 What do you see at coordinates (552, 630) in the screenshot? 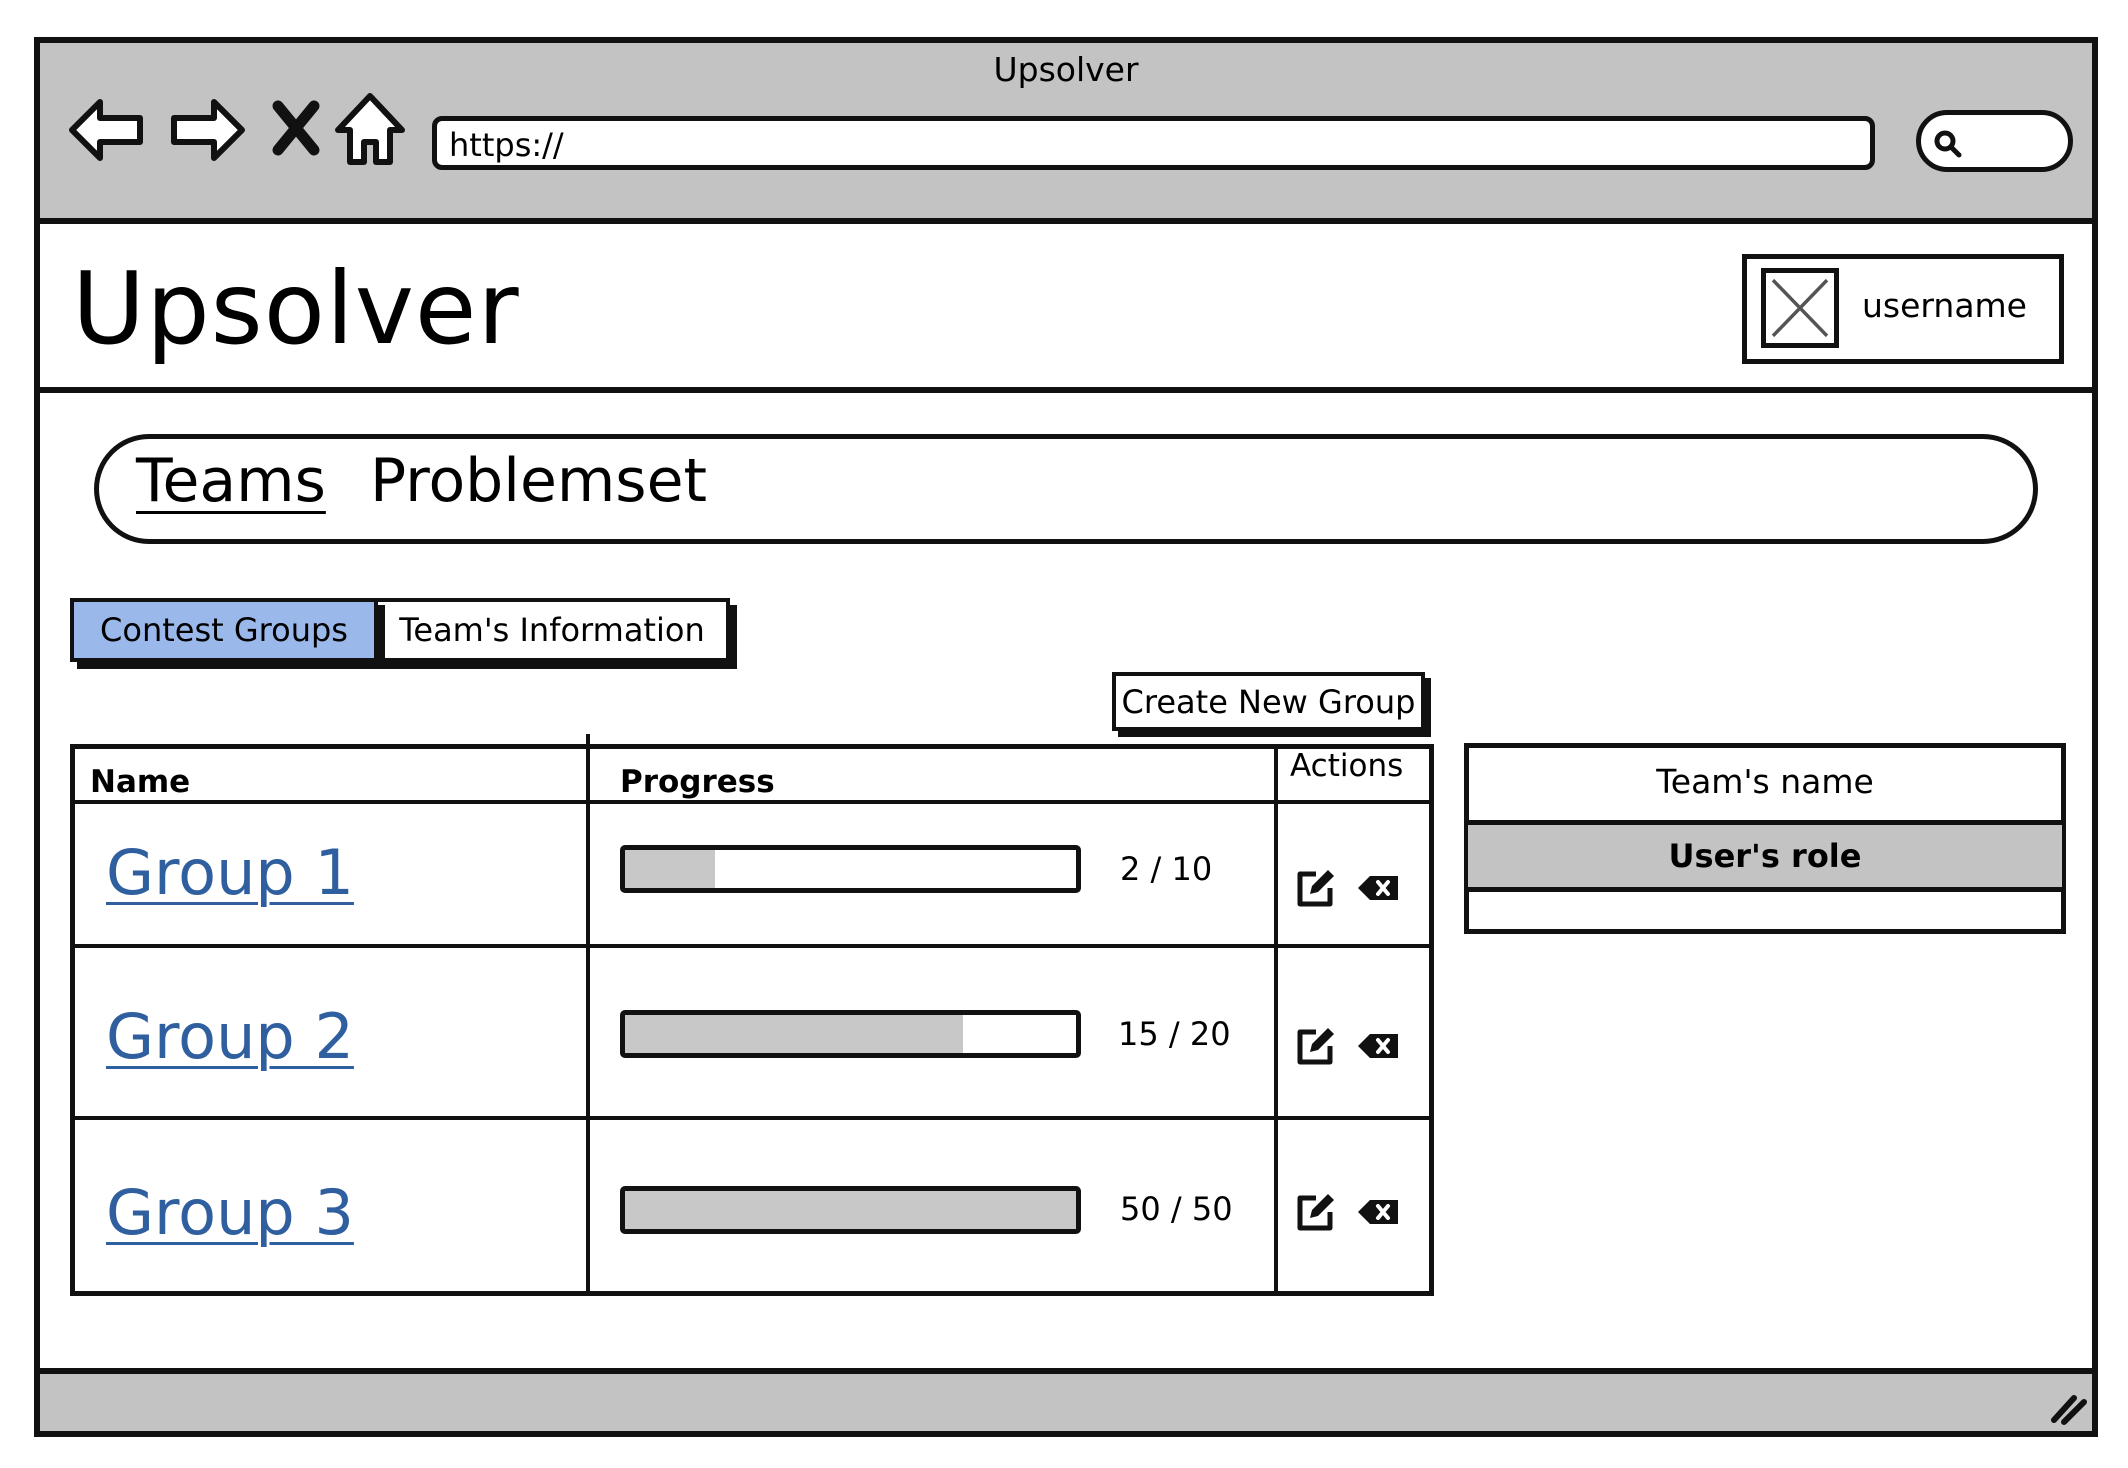
I see `tab-teams-information: Team's Information` at bounding box center [552, 630].